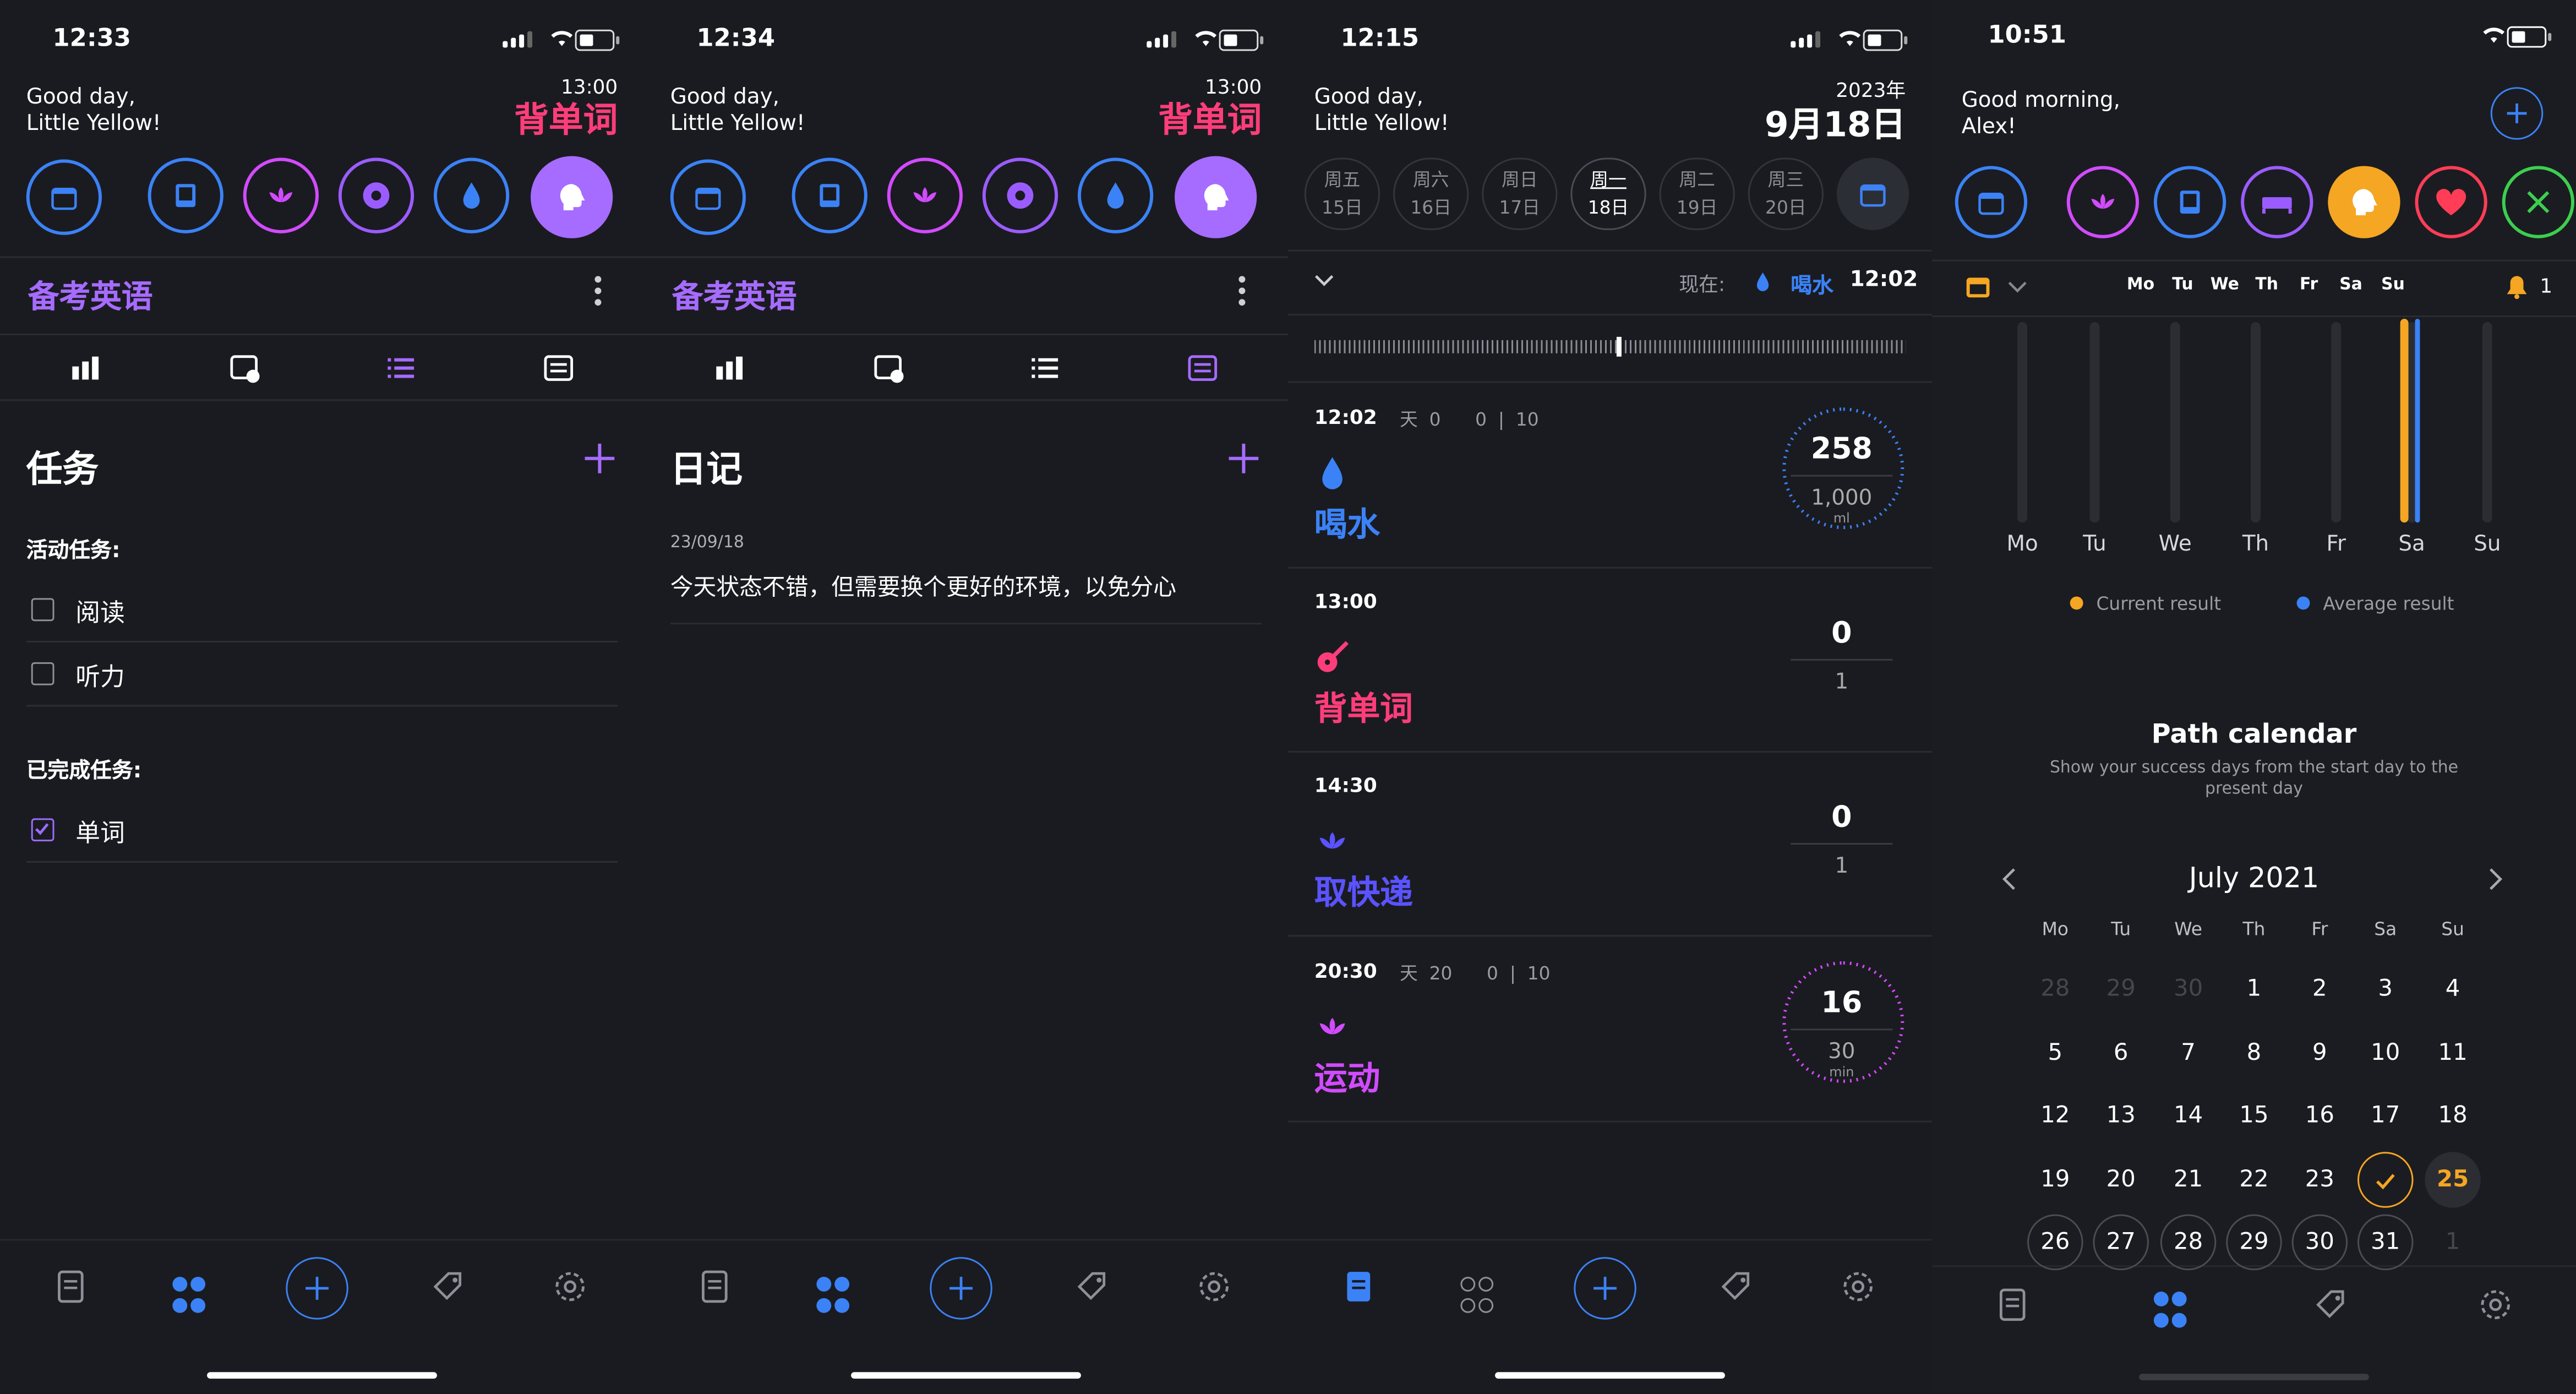 The width and height of the screenshot is (2576, 1394). I want to click on calendar-day: 9, so click(2320, 1052).